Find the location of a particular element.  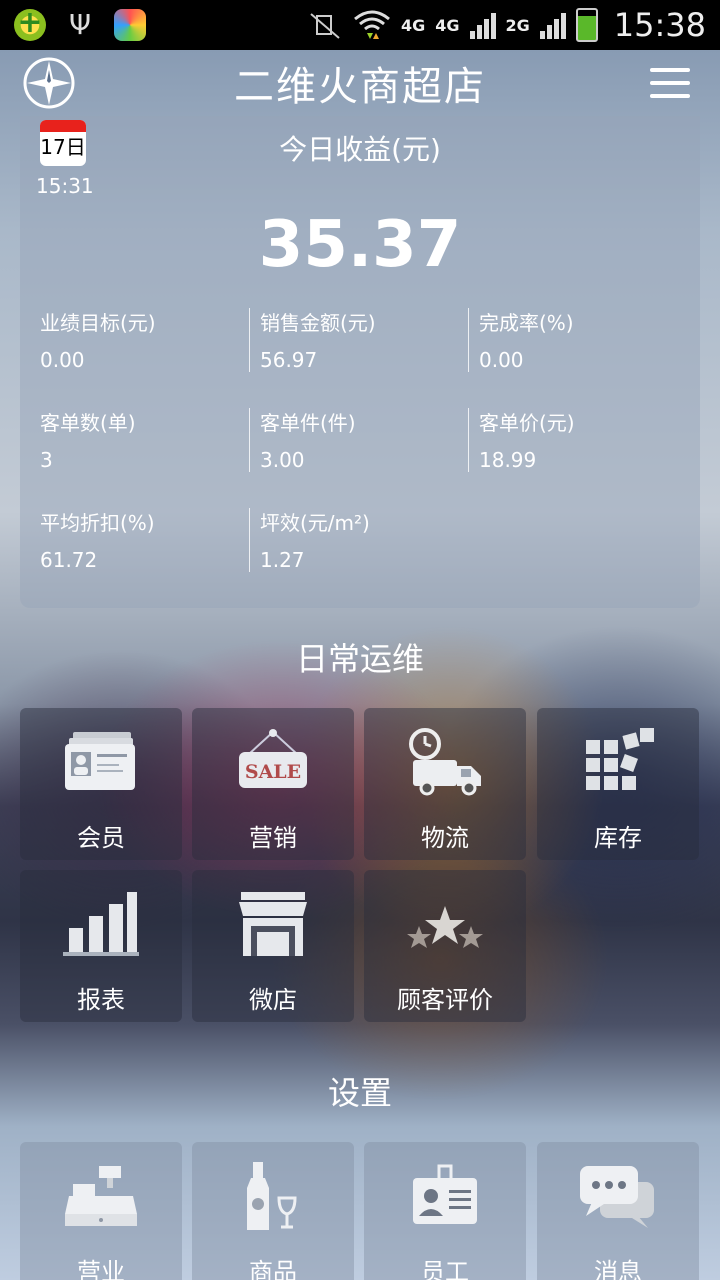

stat-label: 客单数(单) is located at coordinates (88, 423).